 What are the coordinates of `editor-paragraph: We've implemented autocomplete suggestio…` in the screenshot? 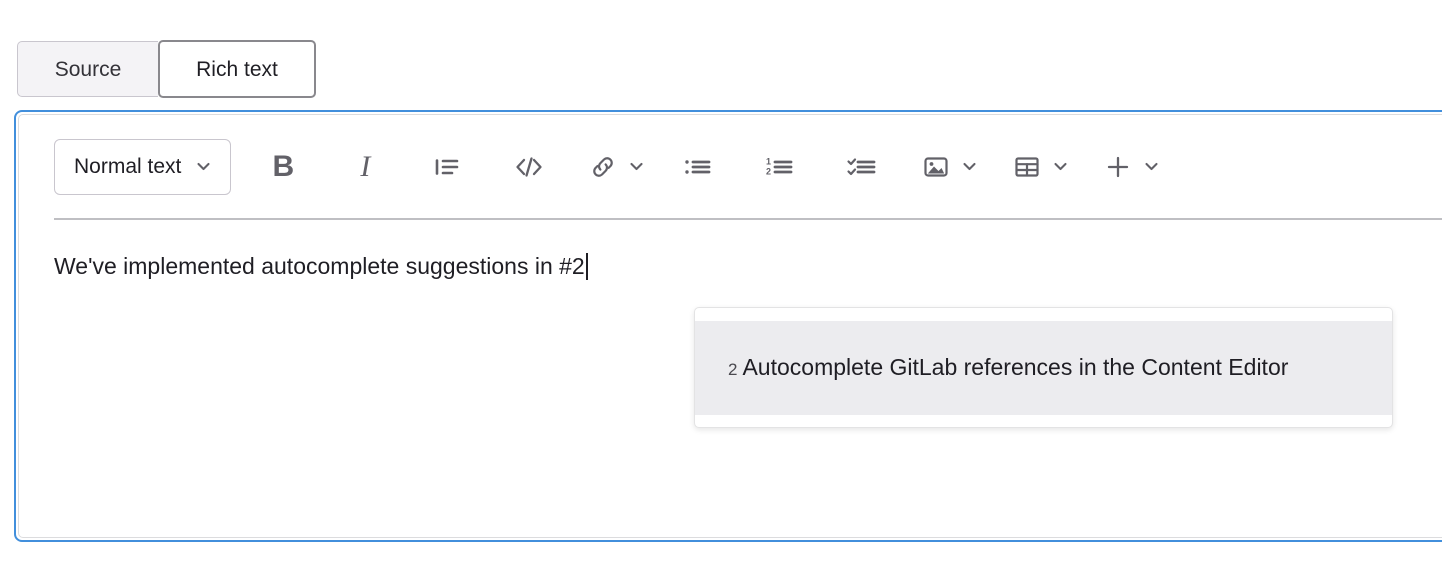 It's located at (744, 266).